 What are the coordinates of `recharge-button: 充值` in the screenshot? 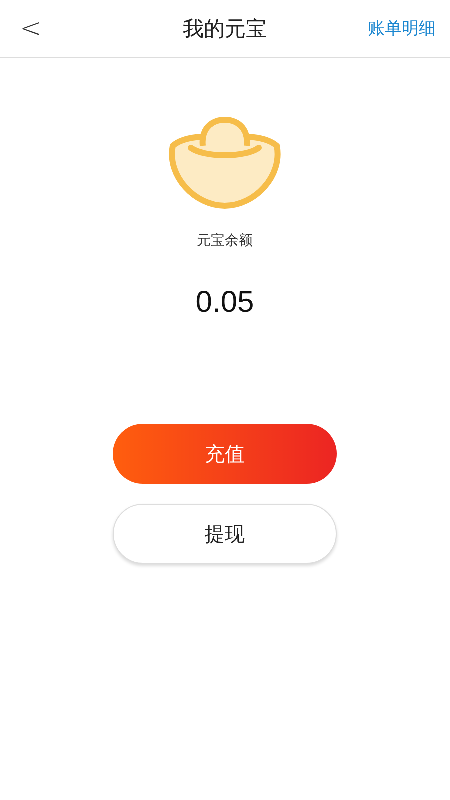 It's located at (225, 454).